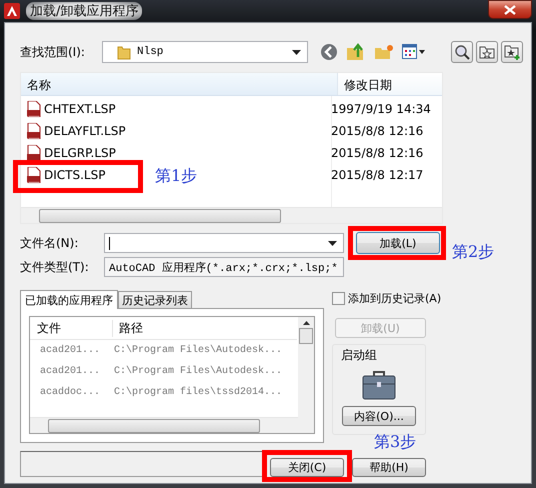  Describe the element at coordinates (398, 243) in the screenshot. I see `load-button: 加载(L)` at that location.